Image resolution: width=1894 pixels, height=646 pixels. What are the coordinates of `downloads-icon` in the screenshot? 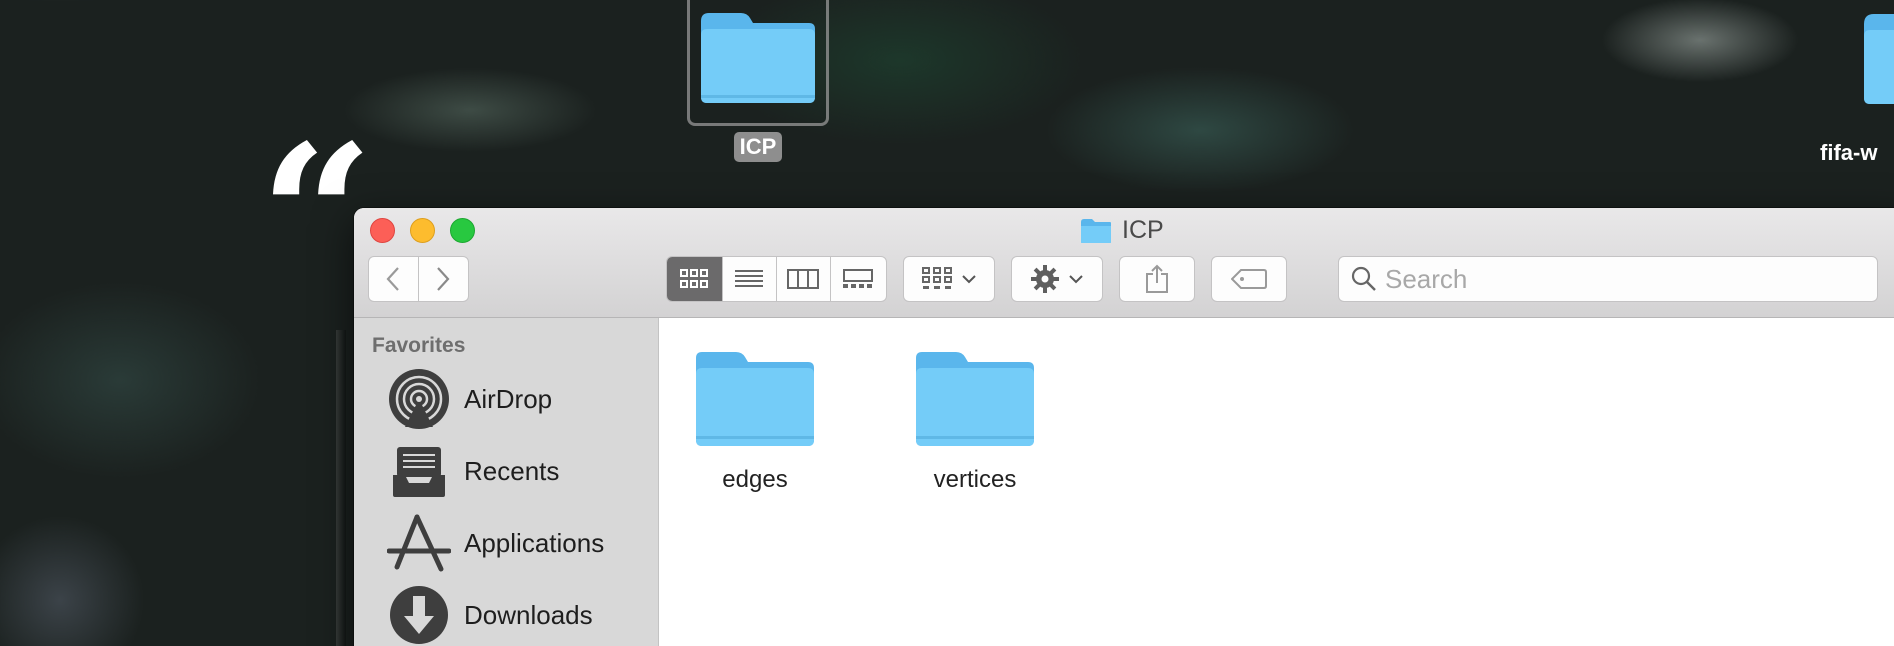 It's located at (419, 614).